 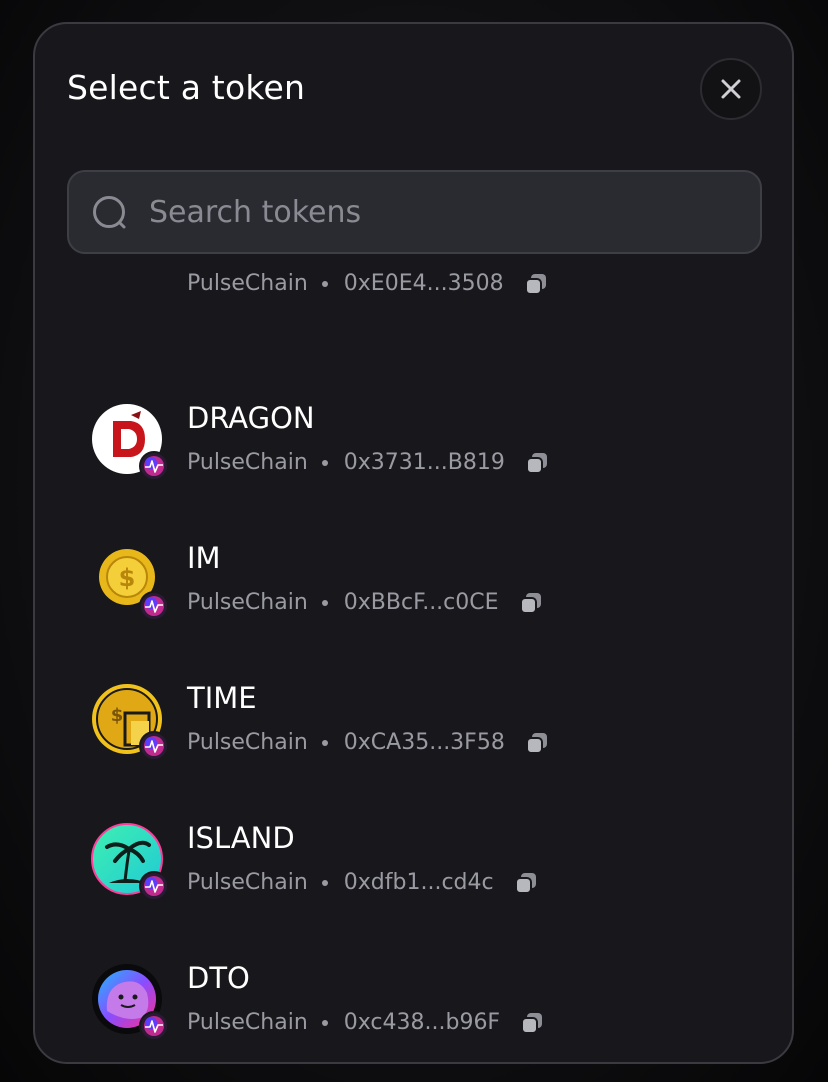 I want to click on token-row: ISLAND PulseChain 0xdfb1...cd4c, so click(x=413, y=873).